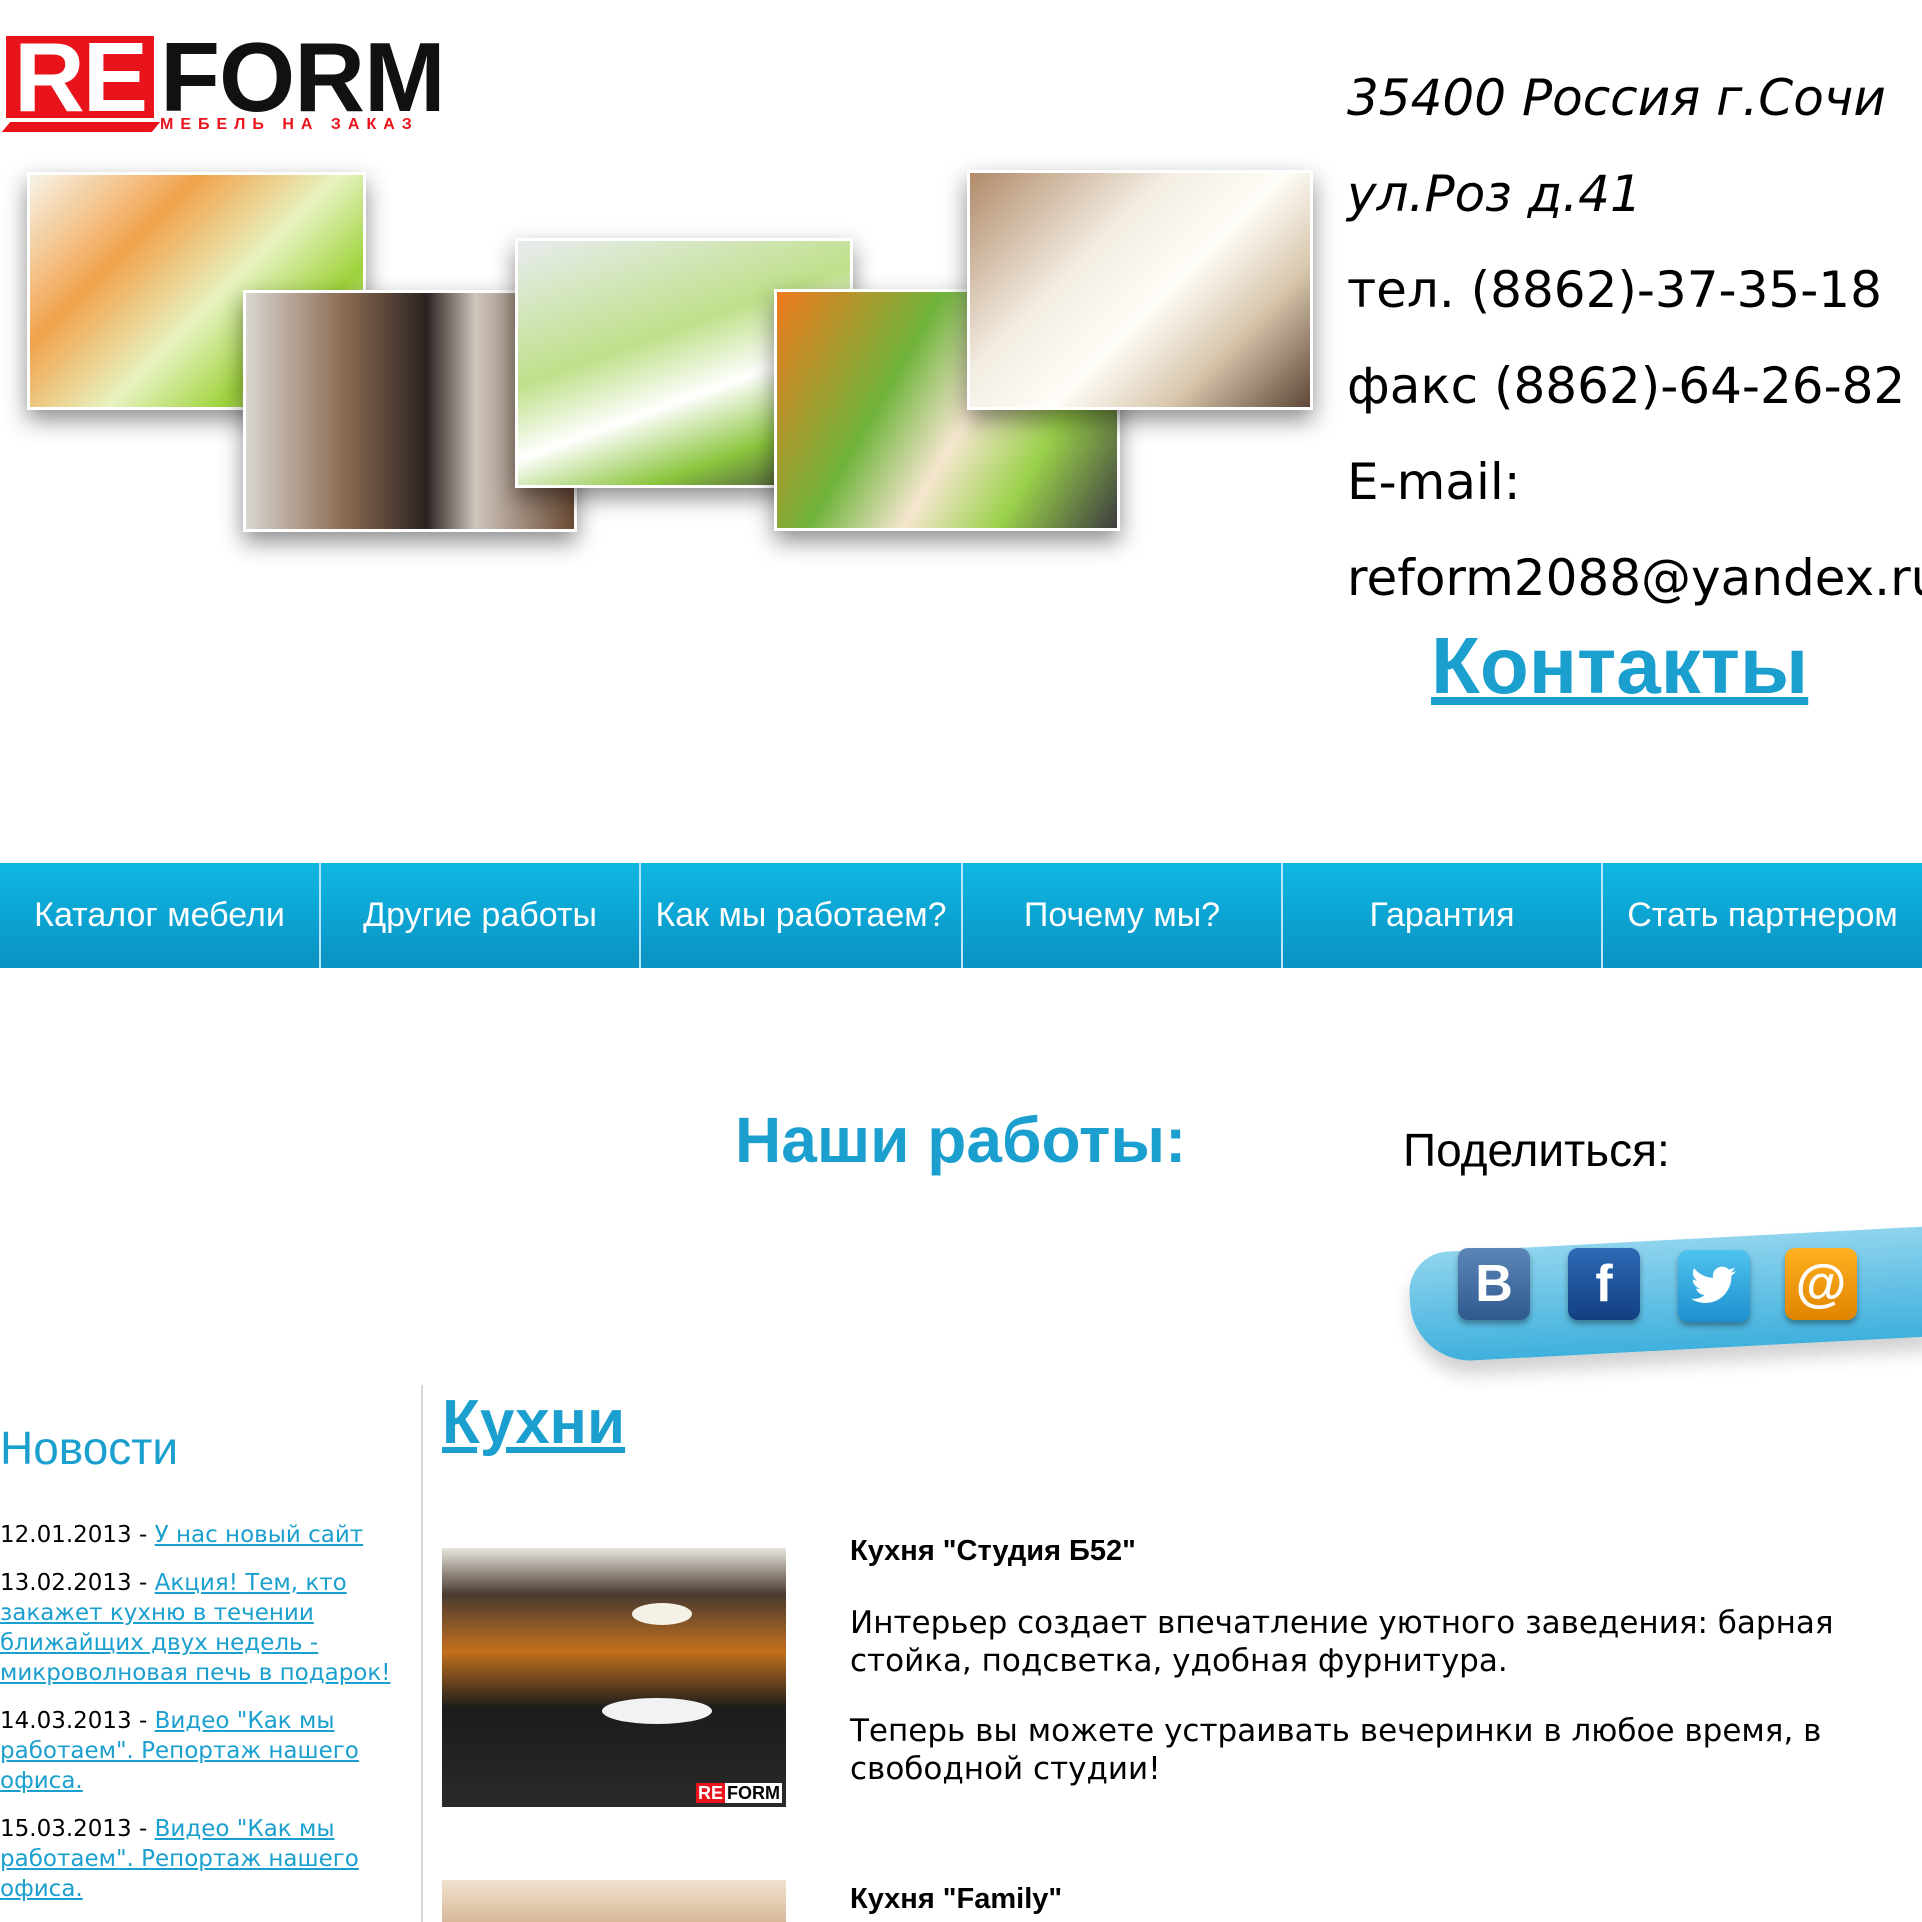 This screenshot has width=1922, height=1922. I want to click on email-label: E-mail:, so click(1434, 482).